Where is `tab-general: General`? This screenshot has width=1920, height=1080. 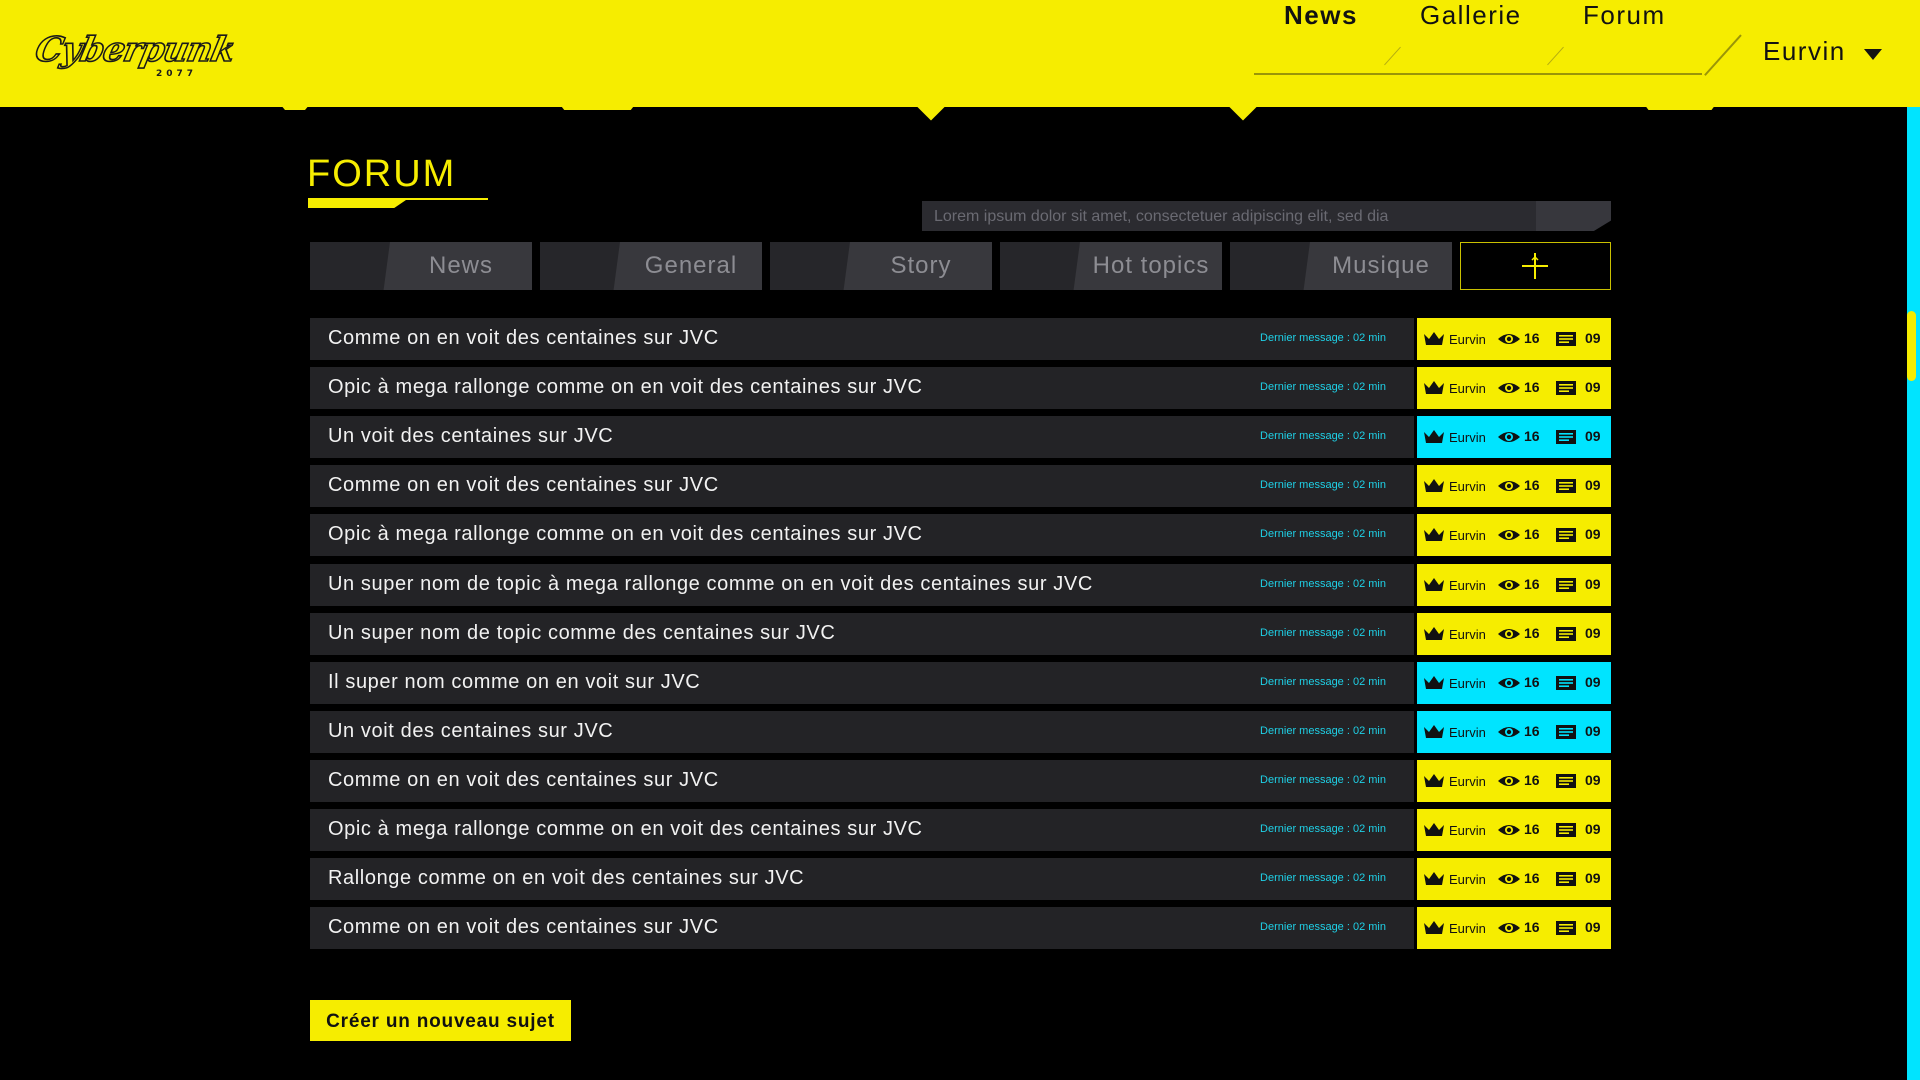 tab-general: General is located at coordinates (651, 266).